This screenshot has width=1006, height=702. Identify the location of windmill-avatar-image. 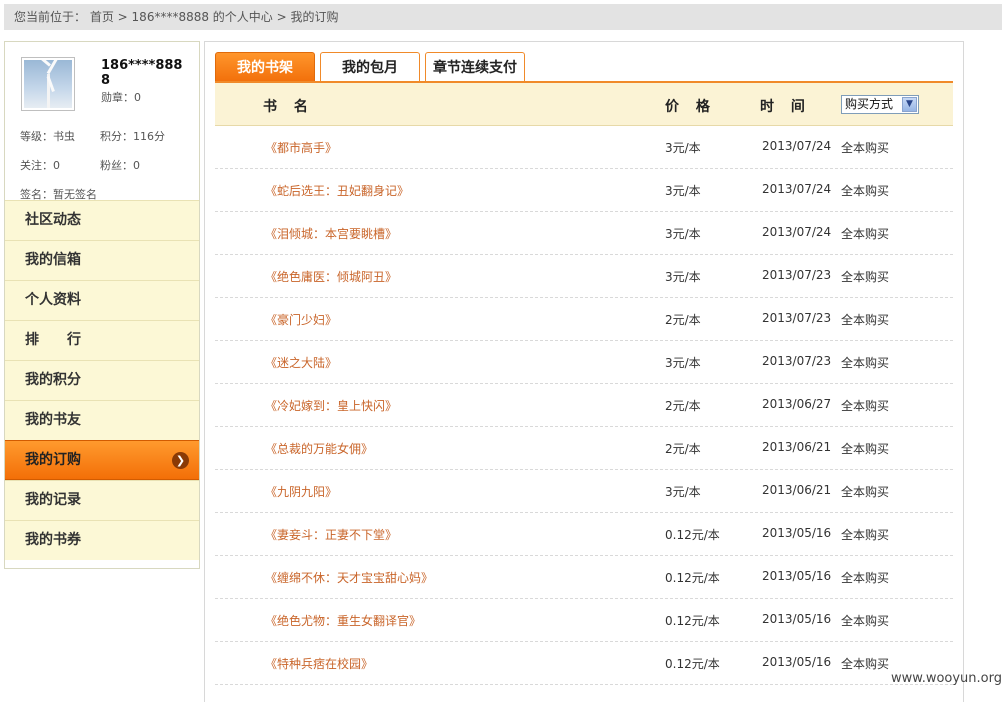
(48, 84).